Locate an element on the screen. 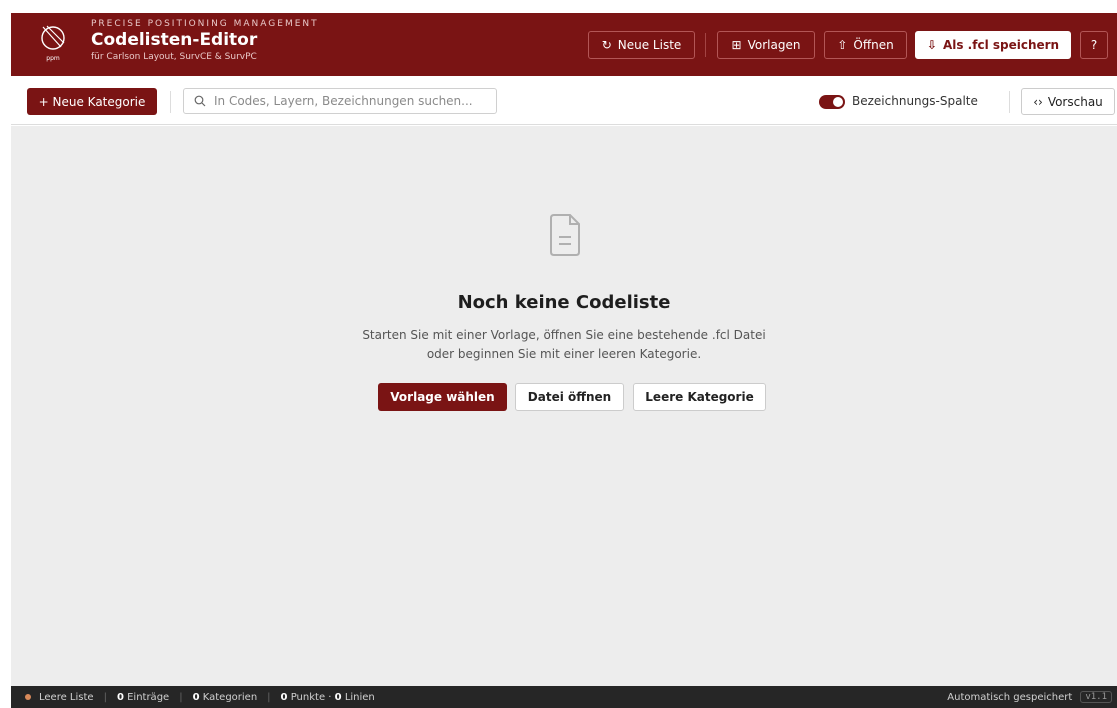 This screenshot has width=1117, height=708. status-dot-icon is located at coordinates (28, 697).